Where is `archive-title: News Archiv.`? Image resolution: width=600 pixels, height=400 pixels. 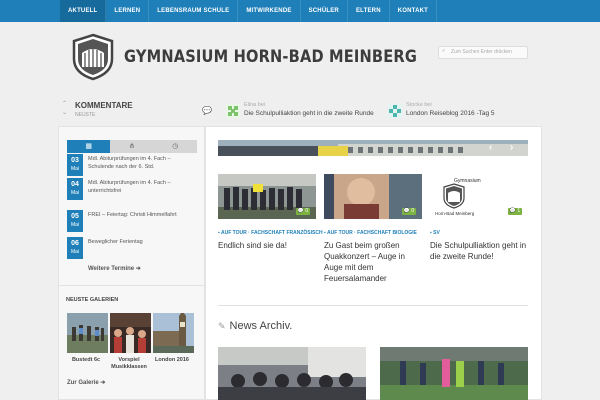 archive-title: News Archiv. is located at coordinates (261, 326).